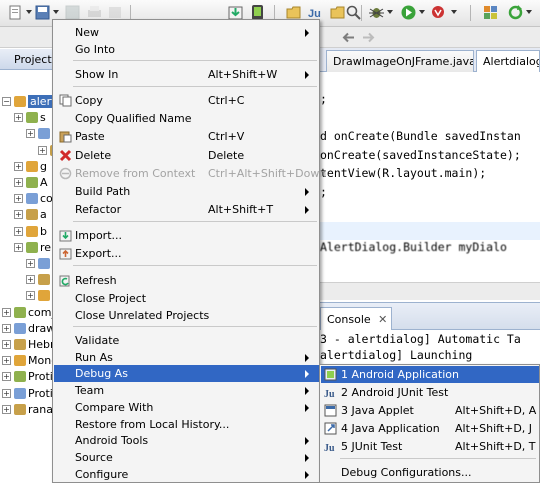 This screenshot has height=483, width=540. I want to click on run-icon, so click(408, 12).